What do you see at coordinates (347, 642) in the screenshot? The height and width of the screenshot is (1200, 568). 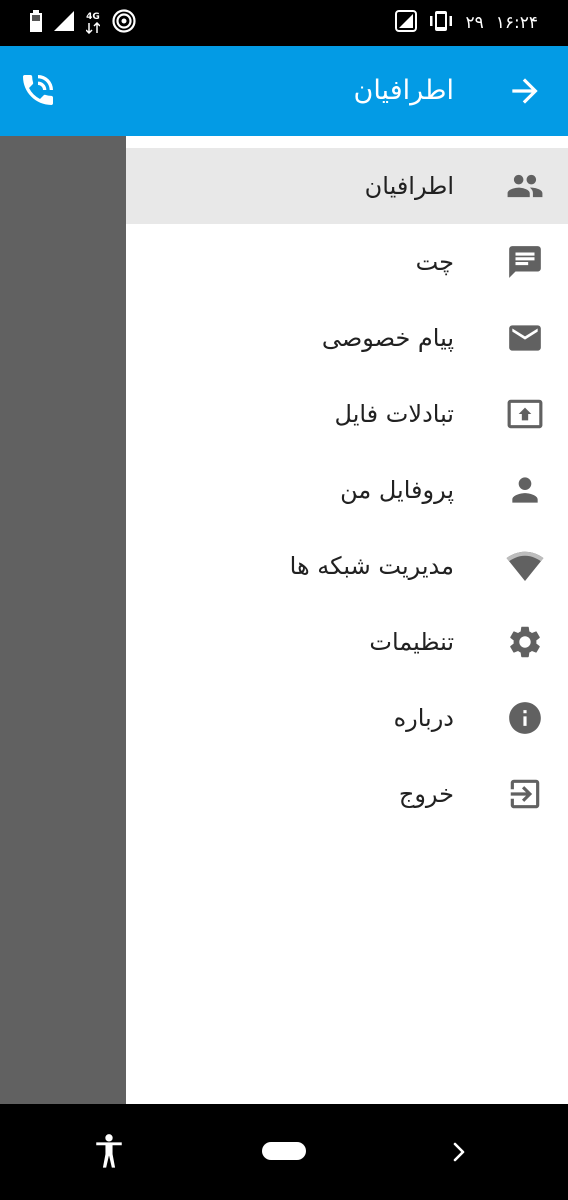 I see `drawer-item-settings: تنظیمات` at bounding box center [347, 642].